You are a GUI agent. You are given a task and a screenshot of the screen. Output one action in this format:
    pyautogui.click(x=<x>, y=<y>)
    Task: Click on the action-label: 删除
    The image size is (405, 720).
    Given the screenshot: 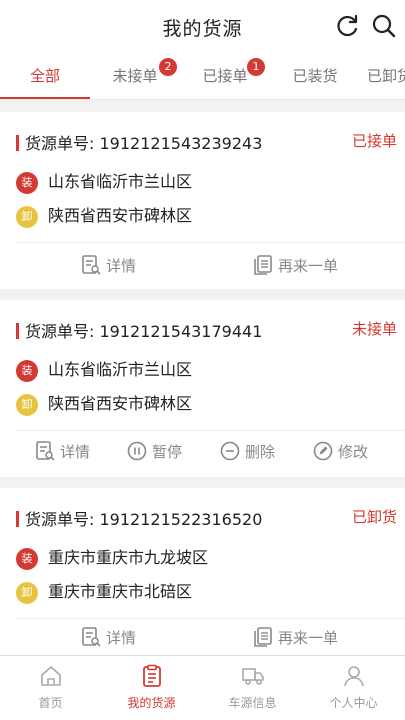 What is the action you would take?
    pyautogui.click(x=260, y=452)
    